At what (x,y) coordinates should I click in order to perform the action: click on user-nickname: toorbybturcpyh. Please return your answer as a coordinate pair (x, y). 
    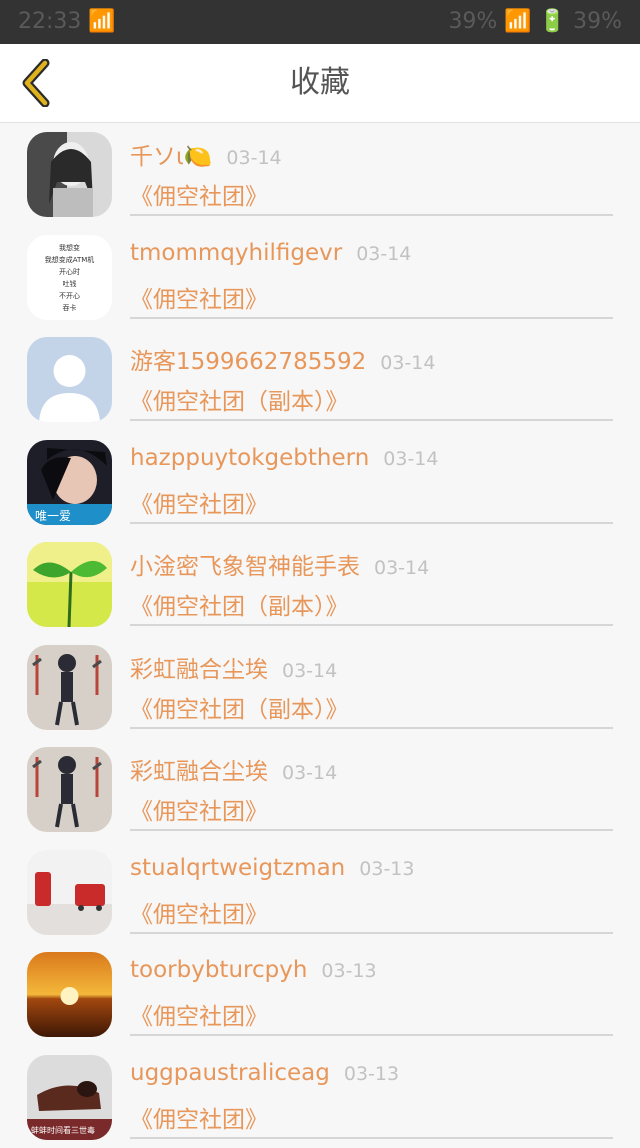
    Looking at the image, I should click on (218, 970).